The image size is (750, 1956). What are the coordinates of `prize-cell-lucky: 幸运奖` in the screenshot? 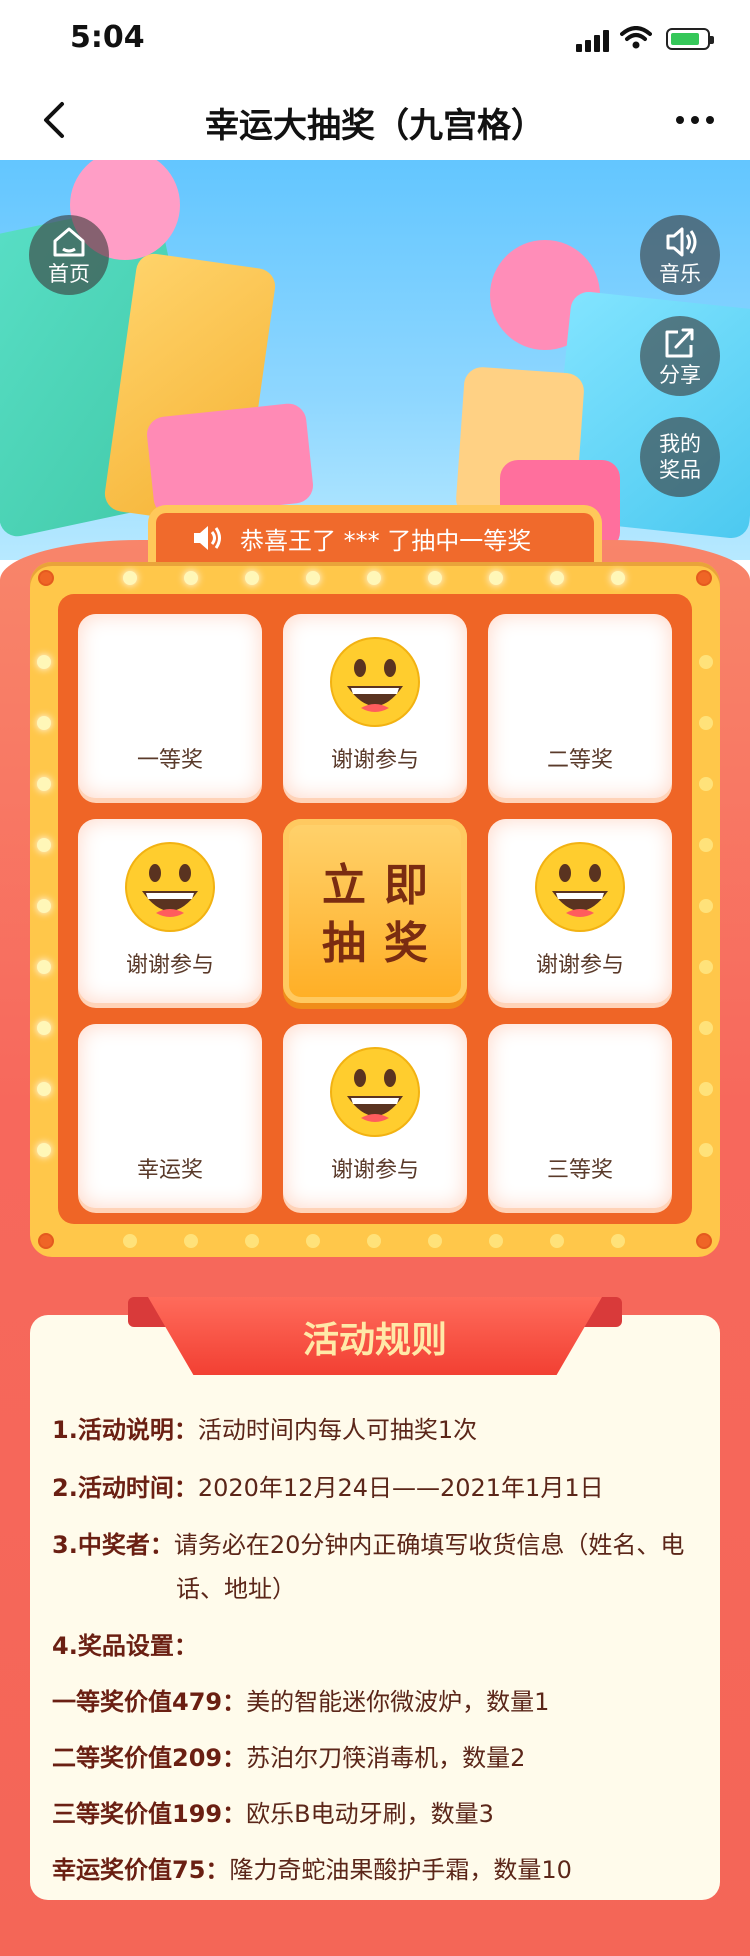 It's located at (170, 1116).